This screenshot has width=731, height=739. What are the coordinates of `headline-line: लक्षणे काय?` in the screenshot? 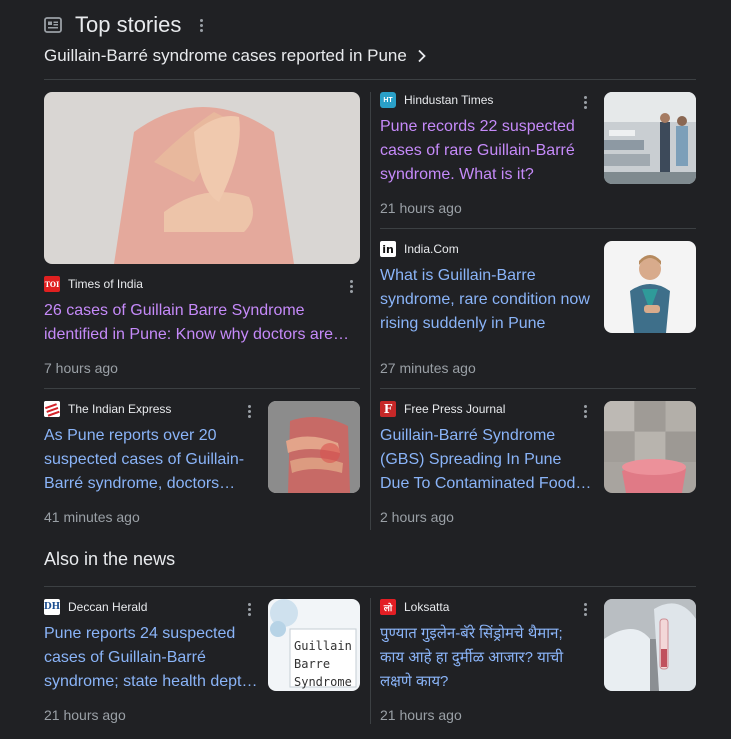 It's located at (414, 681).